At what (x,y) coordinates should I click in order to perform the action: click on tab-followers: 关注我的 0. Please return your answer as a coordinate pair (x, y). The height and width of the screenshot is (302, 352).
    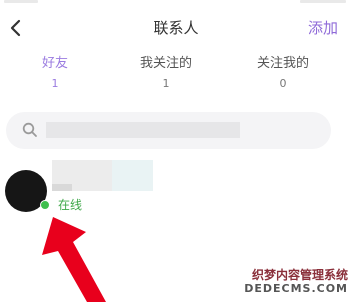
    Looking at the image, I should click on (283, 73).